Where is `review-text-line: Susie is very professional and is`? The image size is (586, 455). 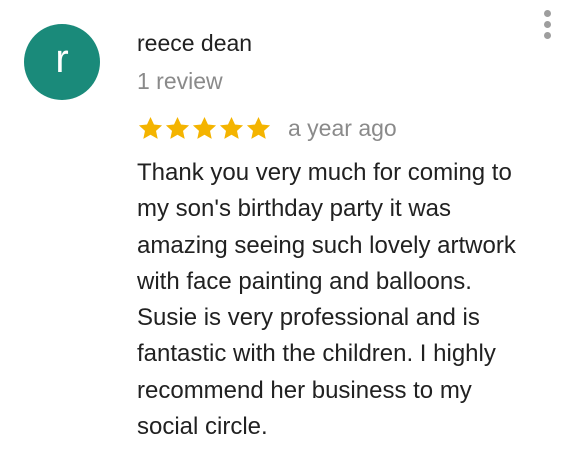
review-text-line: Susie is very professional and is is located at coordinates (308, 318).